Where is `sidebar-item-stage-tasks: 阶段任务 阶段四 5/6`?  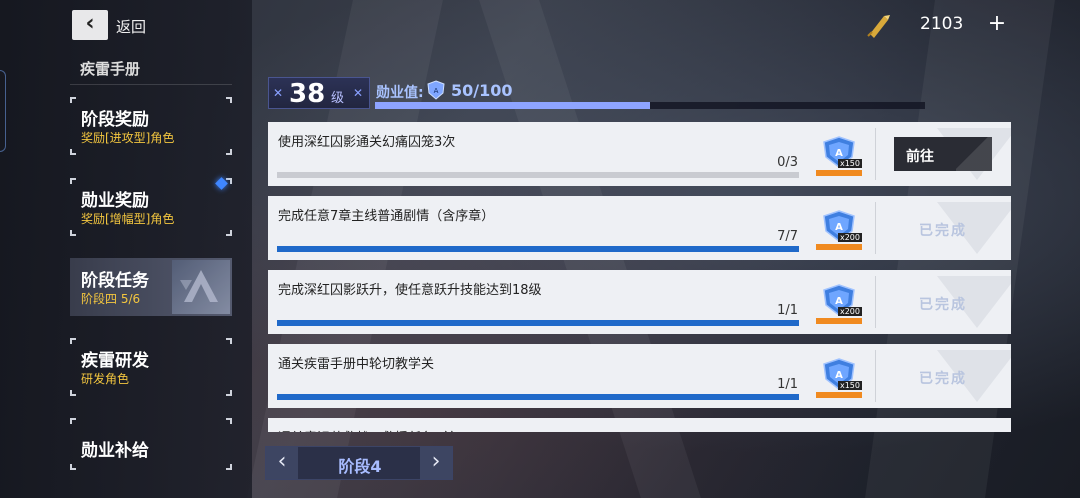
sidebar-item-stage-tasks: 阶段任务 阶段四 5/6 is located at coordinates (151, 287).